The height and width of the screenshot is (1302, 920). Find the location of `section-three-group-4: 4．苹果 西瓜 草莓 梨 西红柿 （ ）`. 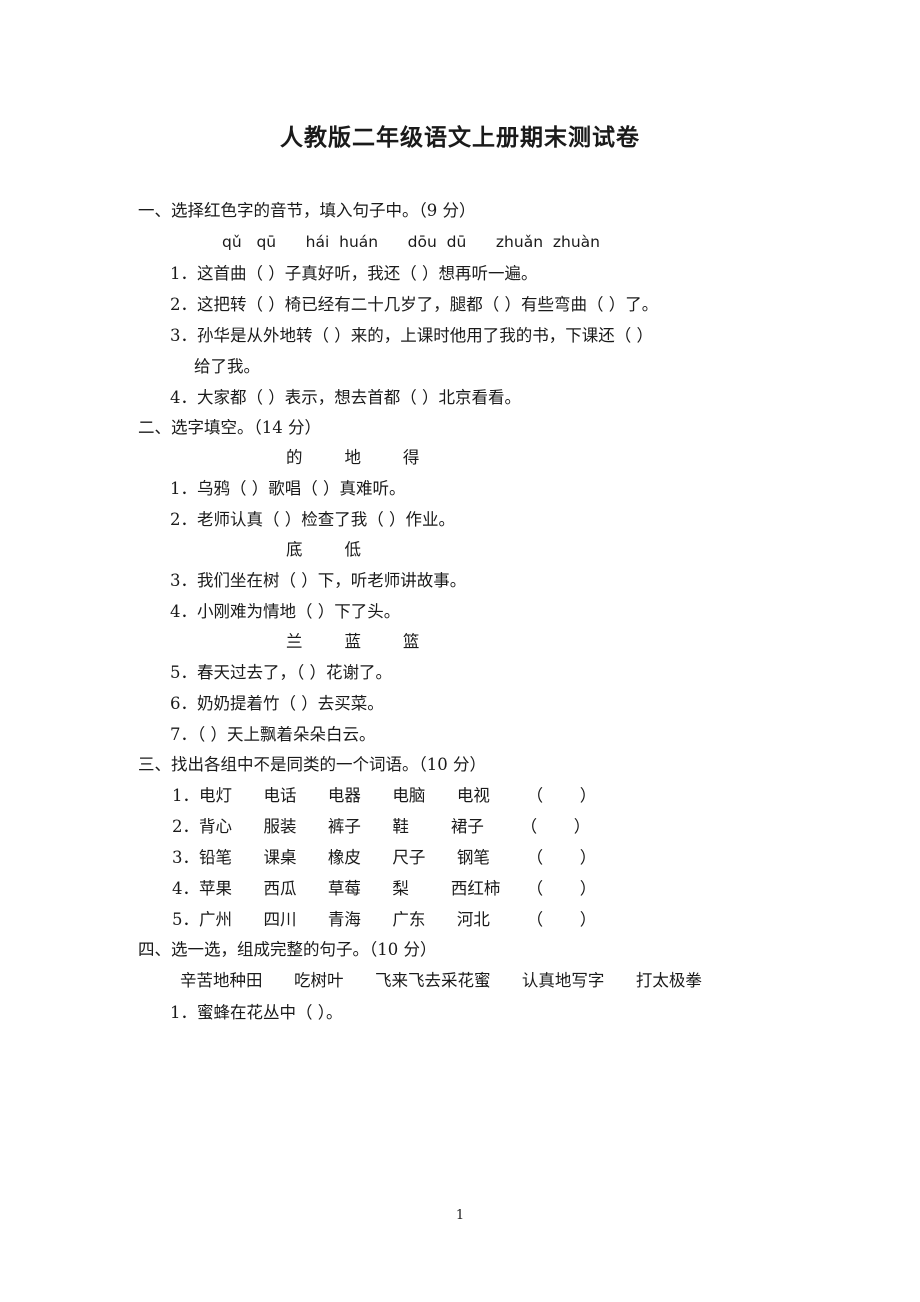

section-three-group-4: 4．苹果 西瓜 草莓 梨 西红柿 （ ） is located at coordinates (384, 888).